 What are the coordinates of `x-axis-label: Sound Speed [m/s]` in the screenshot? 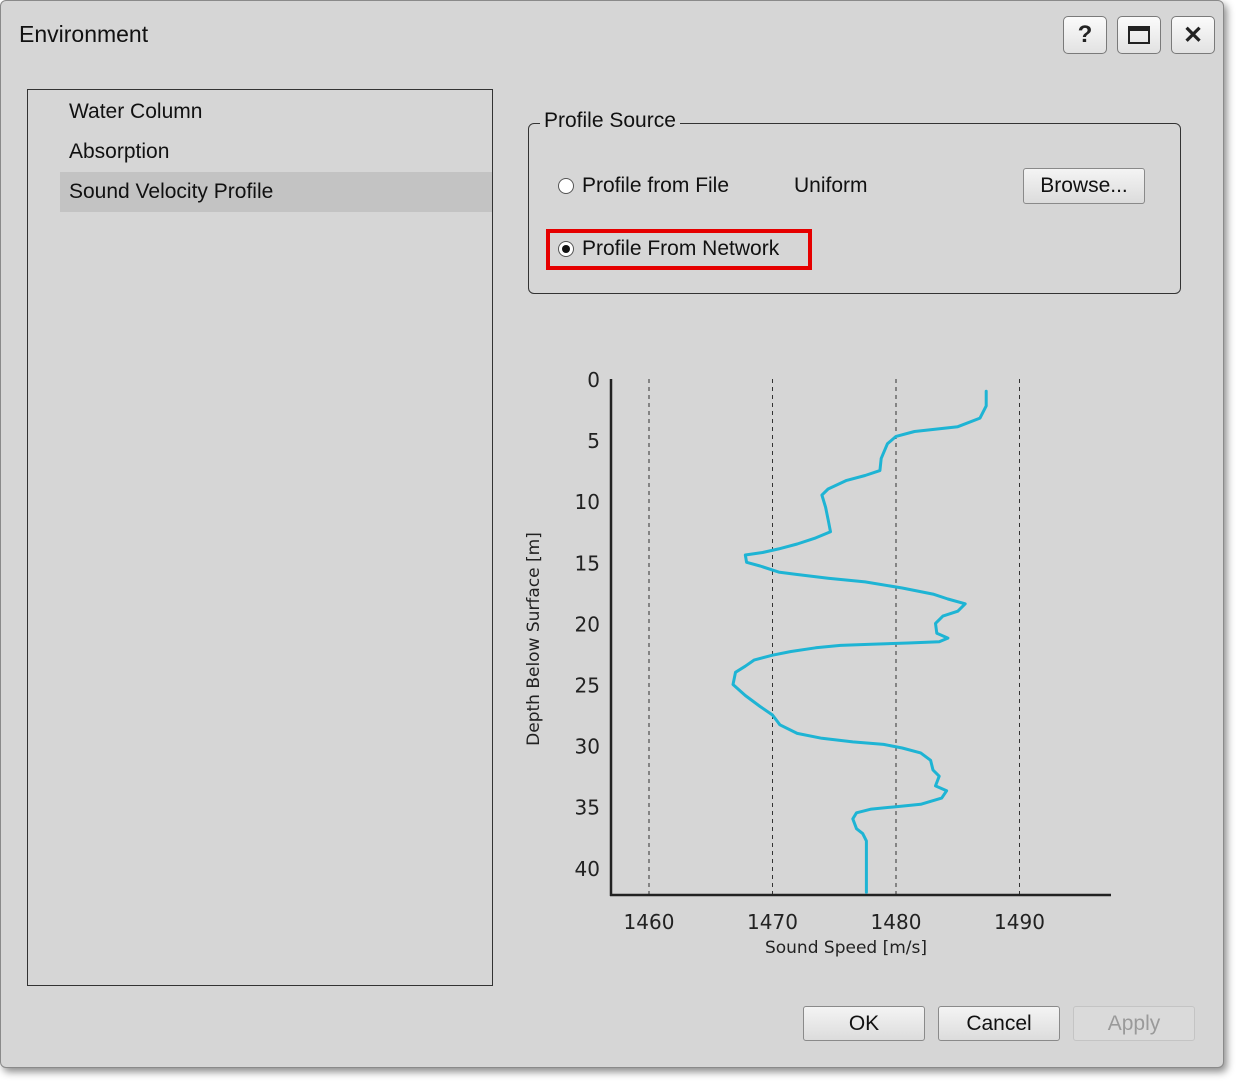 It's located at (846, 948).